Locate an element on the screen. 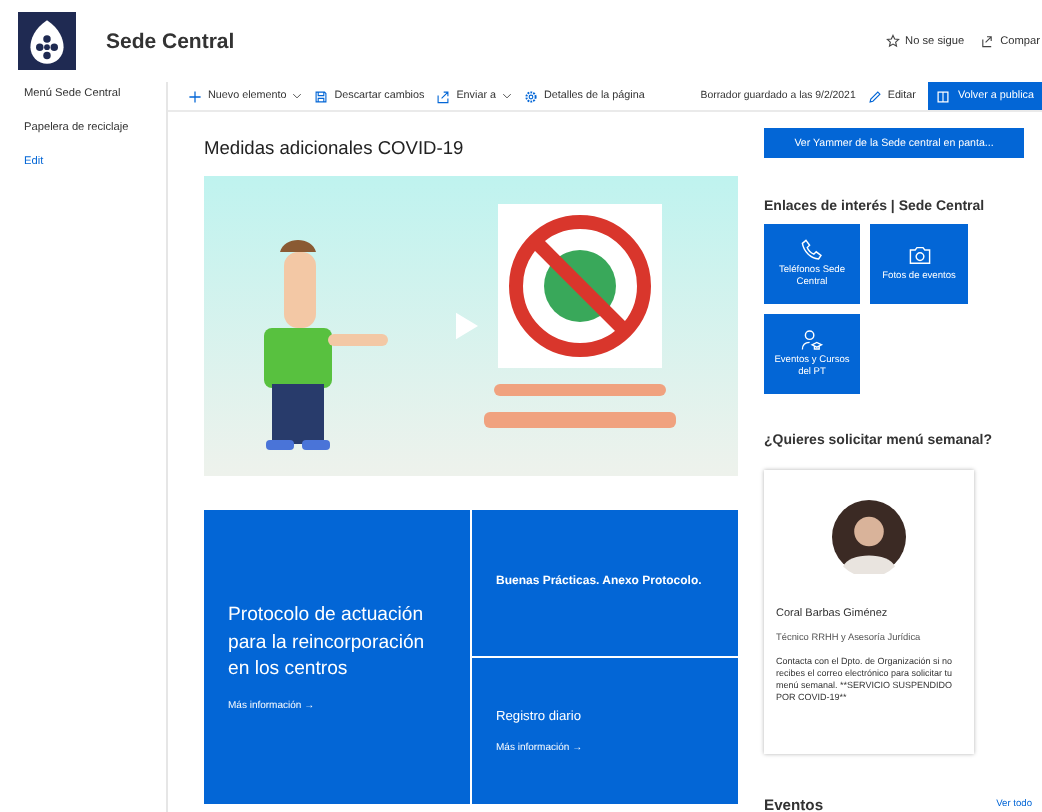 The width and height of the screenshot is (1042, 812). logo-icon is located at coordinates (47, 41).